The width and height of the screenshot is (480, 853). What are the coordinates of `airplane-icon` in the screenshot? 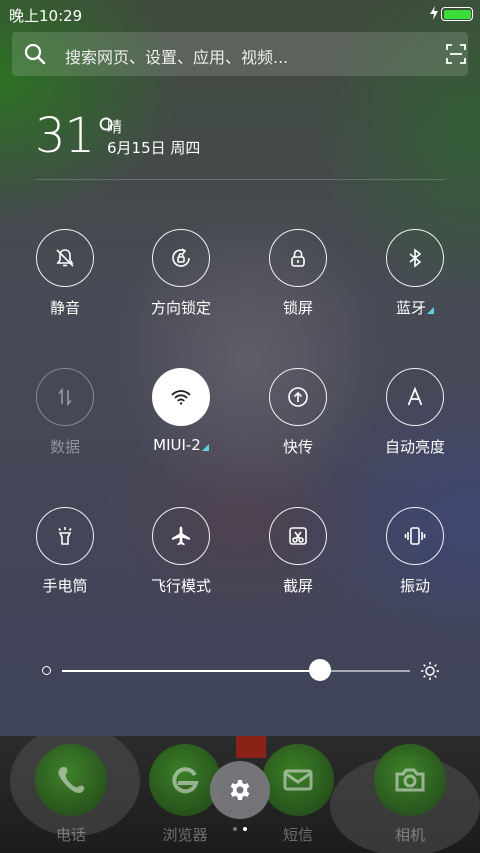 It's located at (181, 536).